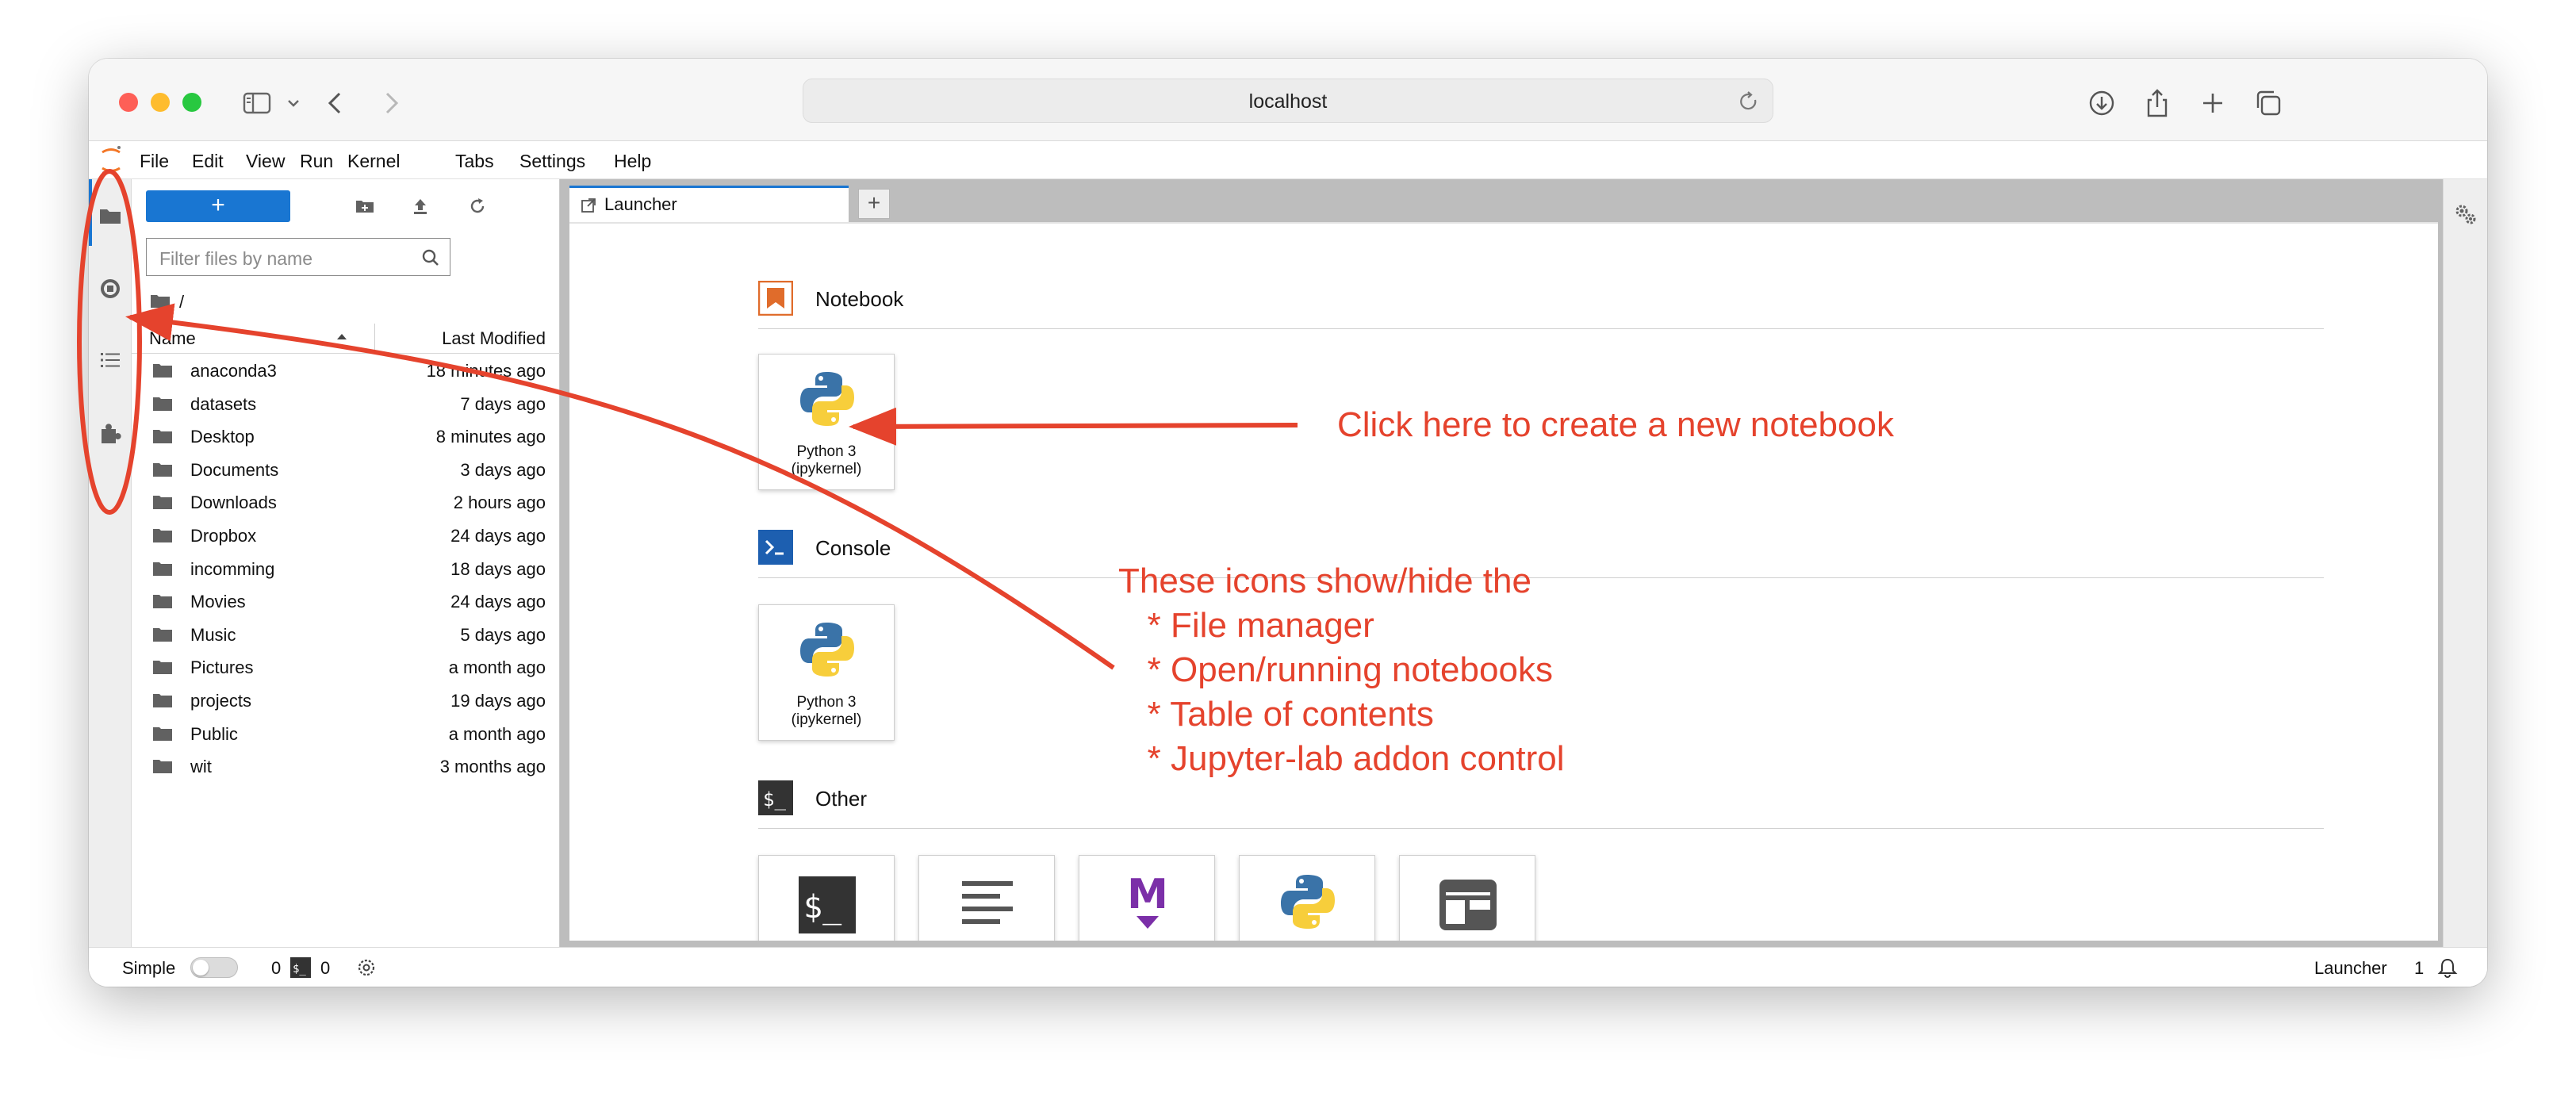 The image size is (2576, 1104). I want to click on text-file-card, so click(986, 898).